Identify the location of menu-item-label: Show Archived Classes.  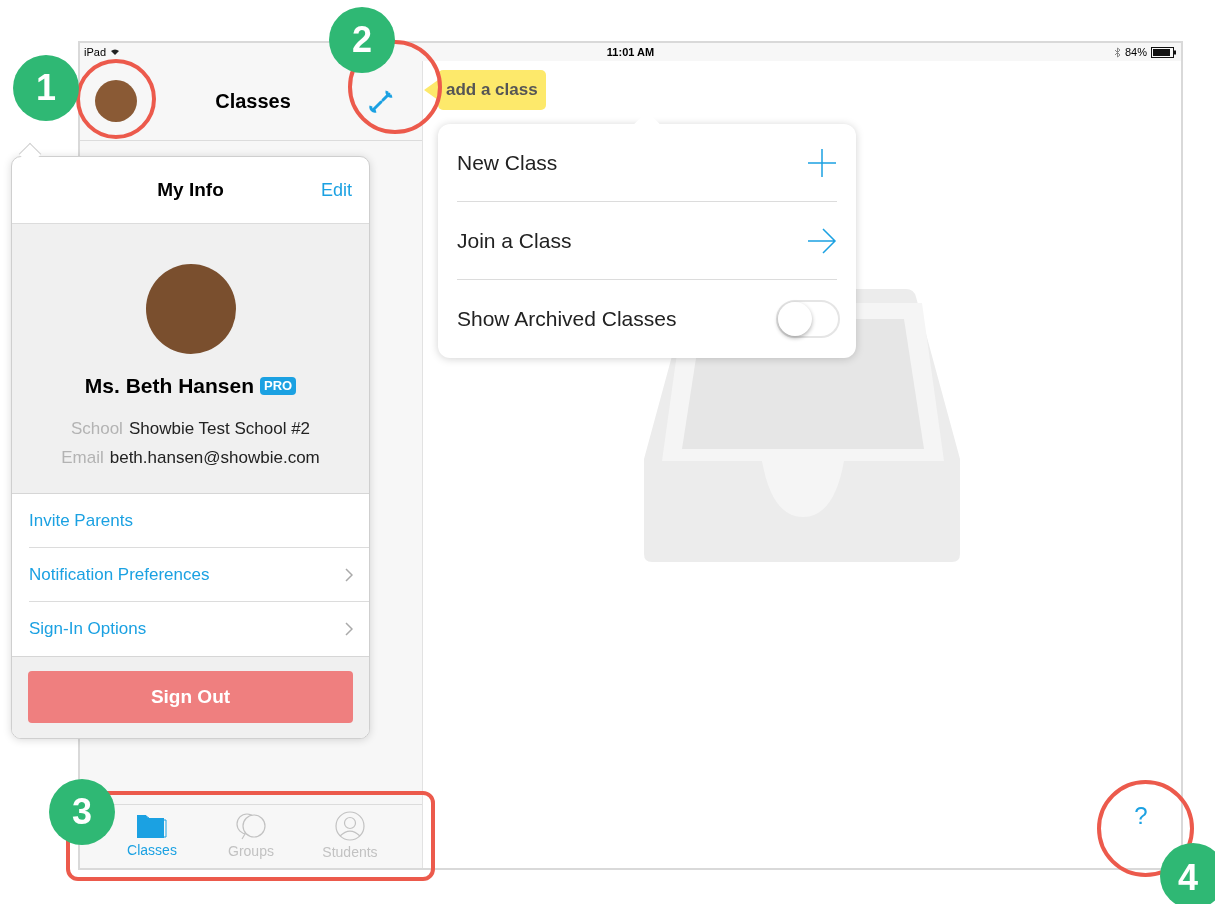
(567, 319).